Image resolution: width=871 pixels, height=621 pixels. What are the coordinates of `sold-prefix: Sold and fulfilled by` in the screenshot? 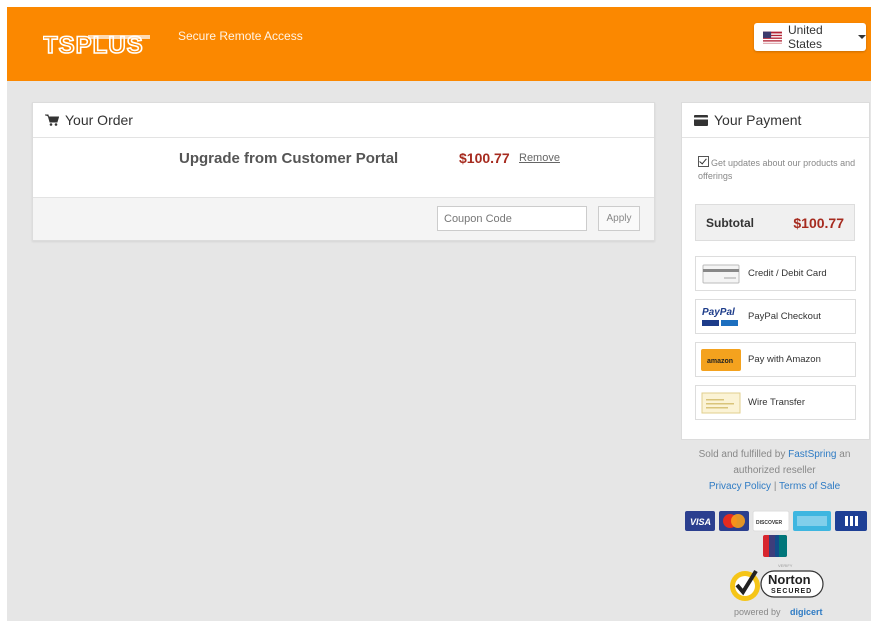 It's located at (743, 454).